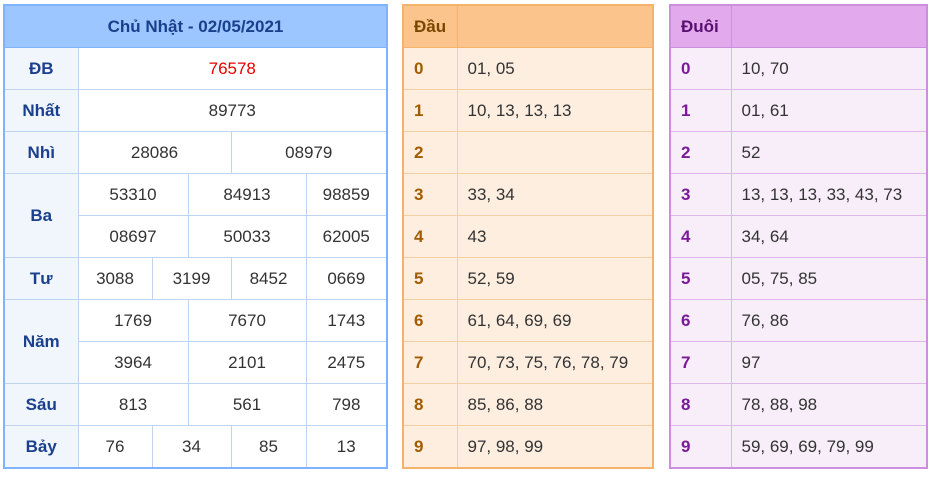 Image resolution: width=931 pixels, height=482 pixels. I want to click on duoi-row: 3 13, 13, 13, 33, 43, 73, so click(798, 194).